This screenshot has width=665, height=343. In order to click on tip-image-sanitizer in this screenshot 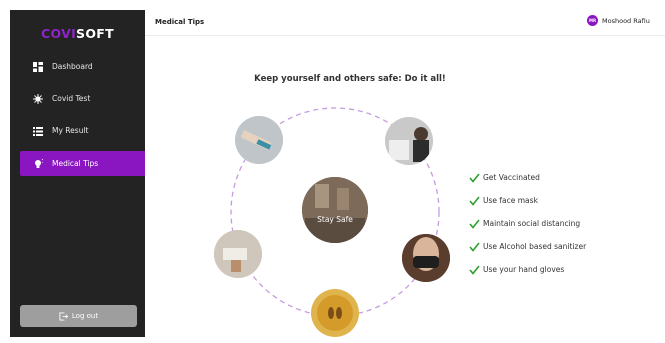, I will do `click(259, 140)`.